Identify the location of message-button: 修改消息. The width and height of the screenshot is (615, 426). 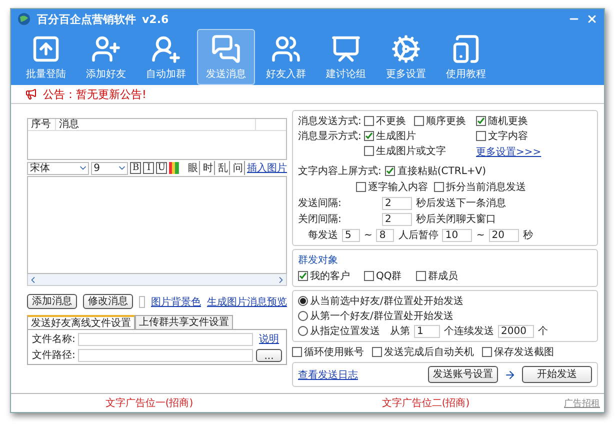
(108, 301).